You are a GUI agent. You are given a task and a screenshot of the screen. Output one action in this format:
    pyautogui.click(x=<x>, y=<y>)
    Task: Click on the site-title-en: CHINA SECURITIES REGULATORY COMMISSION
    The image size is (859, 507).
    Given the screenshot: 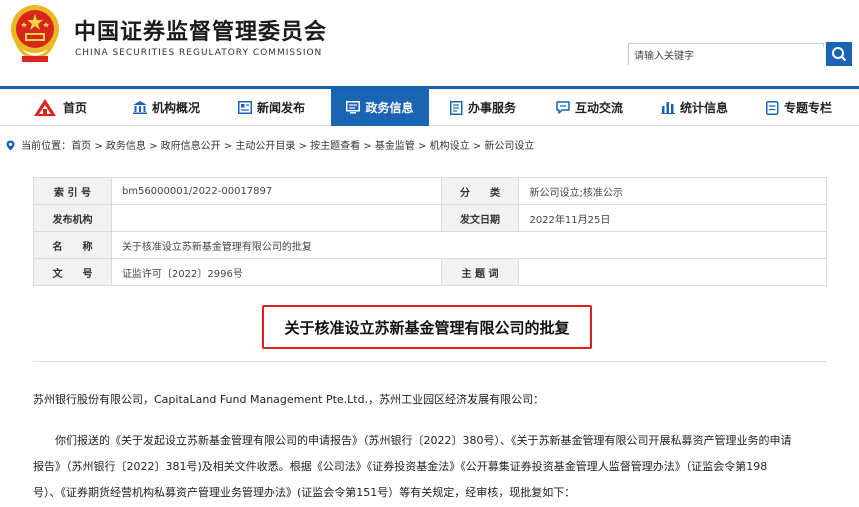 What is the action you would take?
    pyautogui.click(x=199, y=53)
    